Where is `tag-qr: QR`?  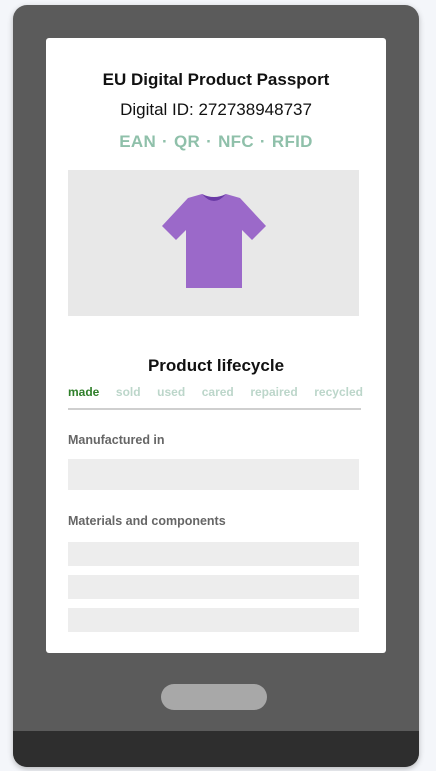 tag-qr: QR is located at coordinates (187, 141).